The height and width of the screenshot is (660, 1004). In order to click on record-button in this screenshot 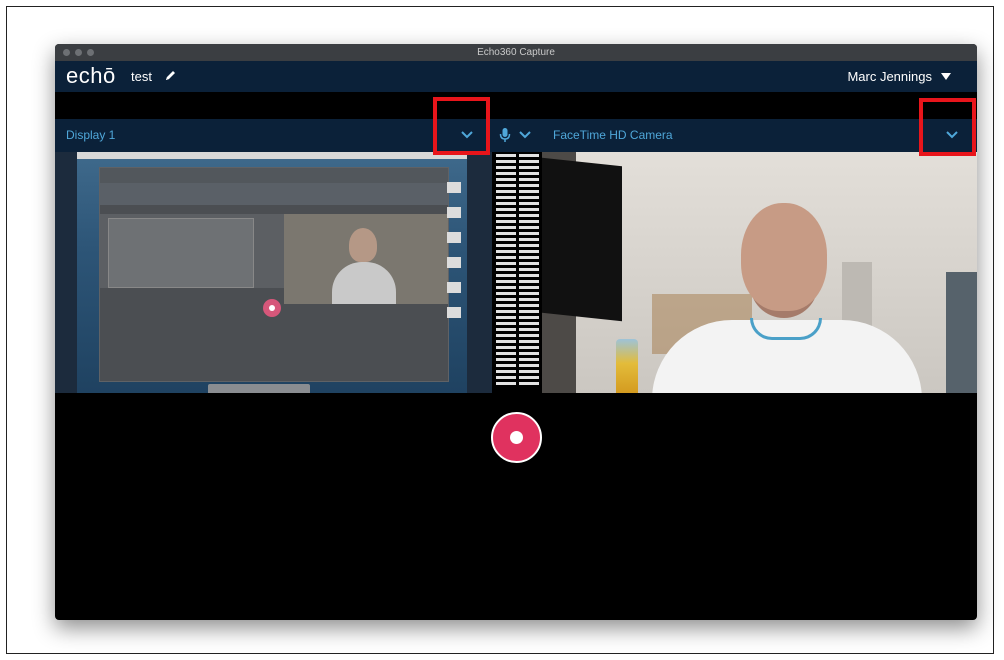, I will do `click(516, 437)`.